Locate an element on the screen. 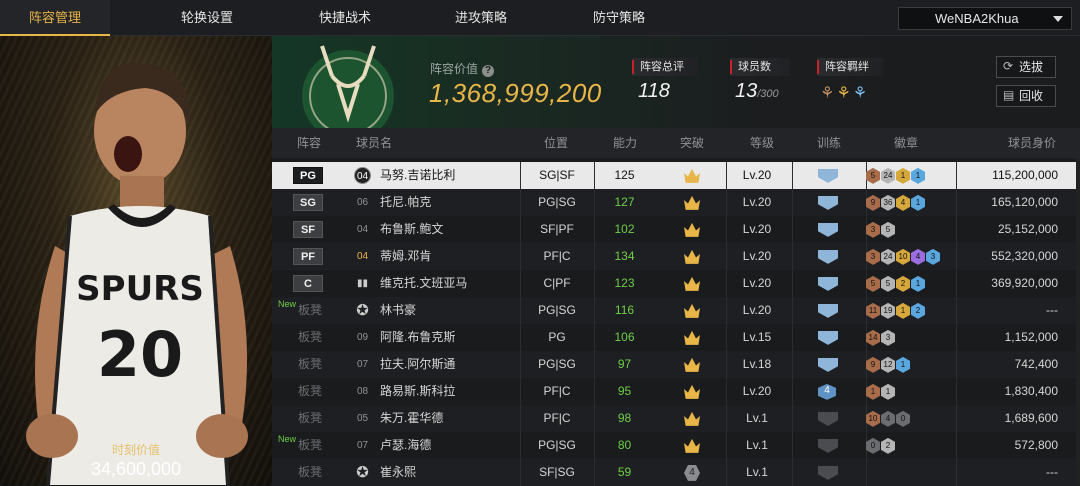 The image size is (1080, 486). badge-icon: 12 is located at coordinates (888, 364).